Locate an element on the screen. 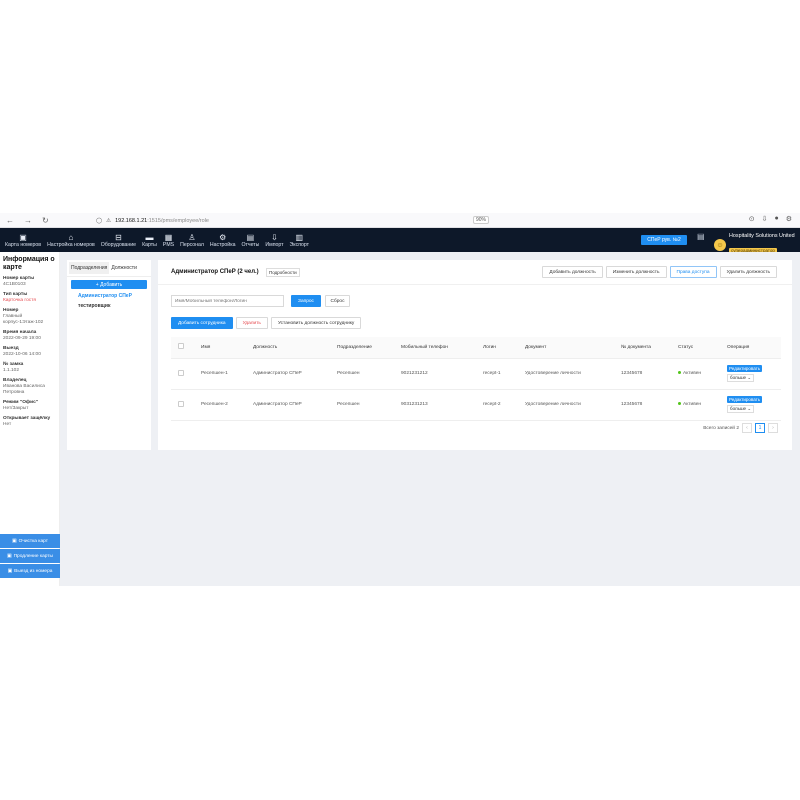  extend-card-button: ▣ Продление карты is located at coordinates (30, 556).